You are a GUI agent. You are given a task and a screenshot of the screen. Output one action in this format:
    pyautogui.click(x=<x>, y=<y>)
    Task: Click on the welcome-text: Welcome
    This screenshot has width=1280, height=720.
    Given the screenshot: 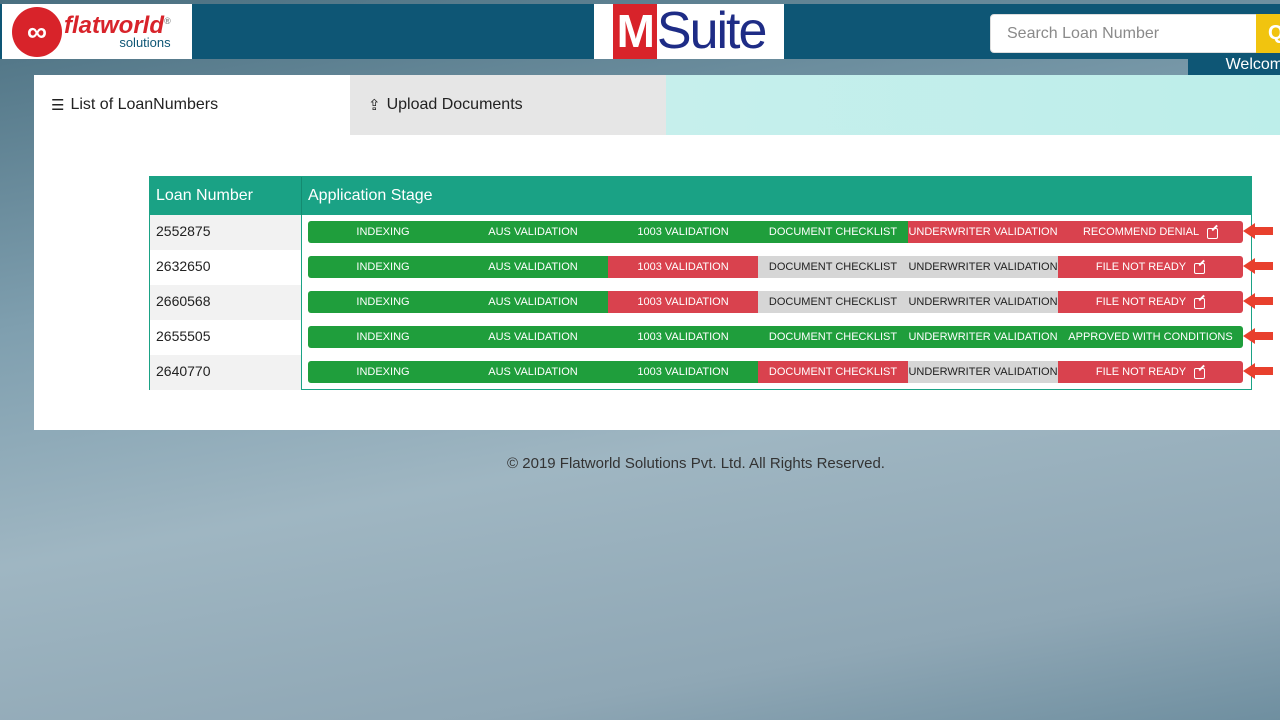 What is the action you would take?
    pyautogui.click(x=1252, y=64)
    